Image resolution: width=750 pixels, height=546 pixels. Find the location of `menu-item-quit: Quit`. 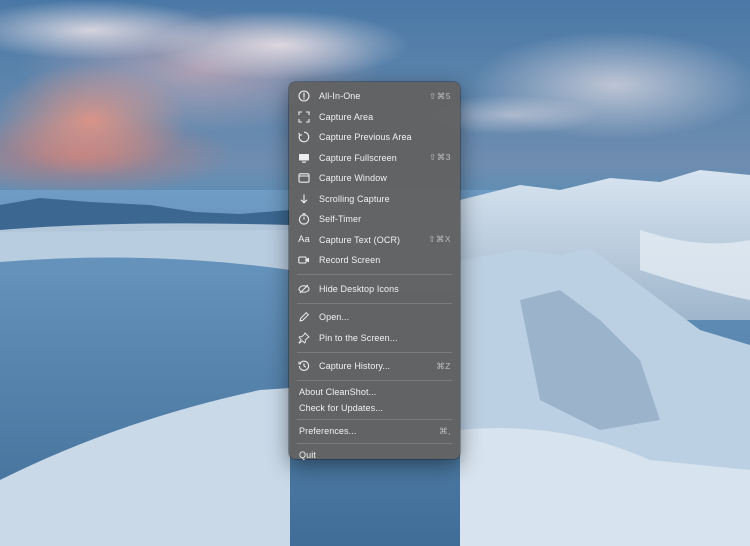

menu-item-quit: Quit is located at coordinates (374, 455).